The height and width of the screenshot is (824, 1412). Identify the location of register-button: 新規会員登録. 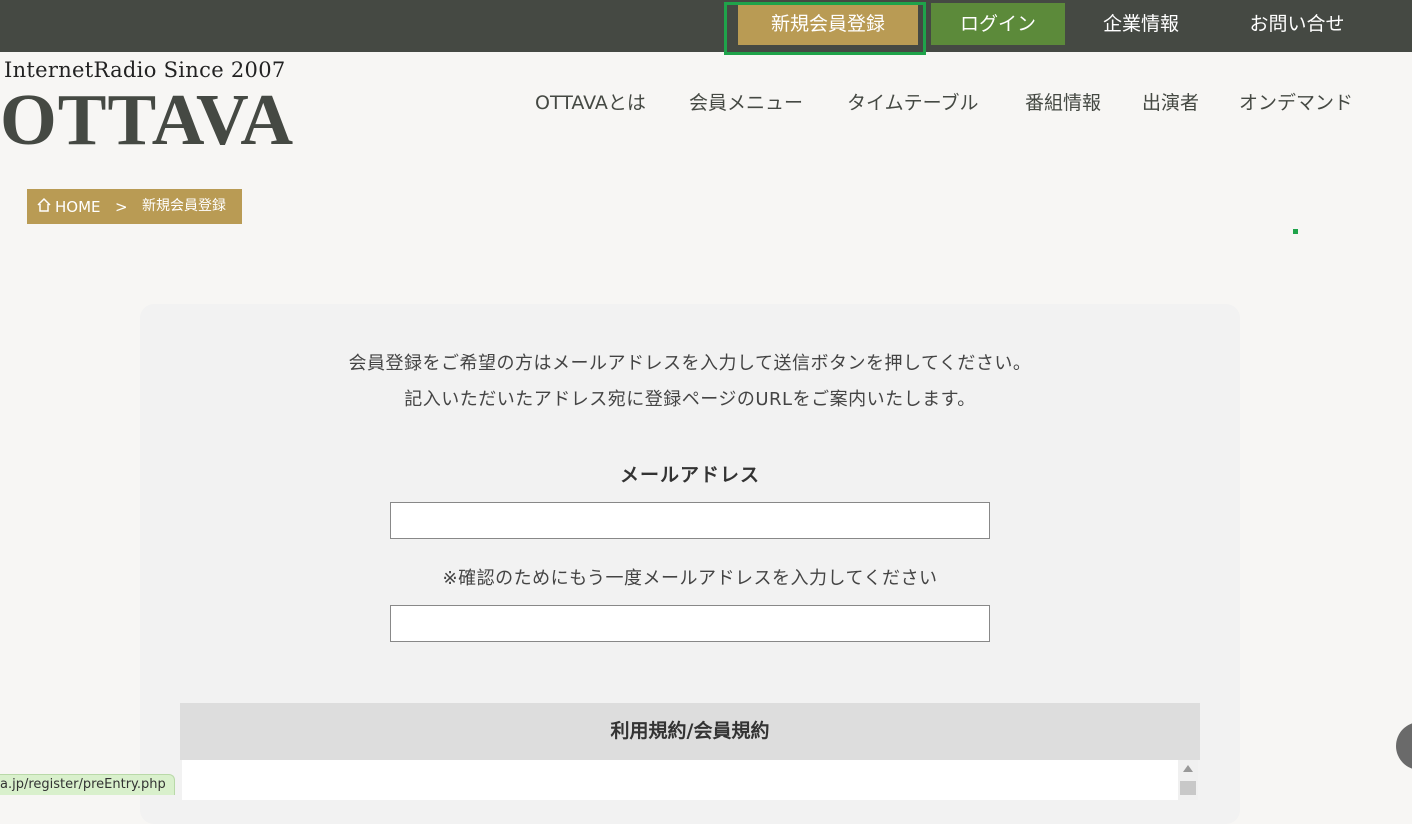
(828, 24).